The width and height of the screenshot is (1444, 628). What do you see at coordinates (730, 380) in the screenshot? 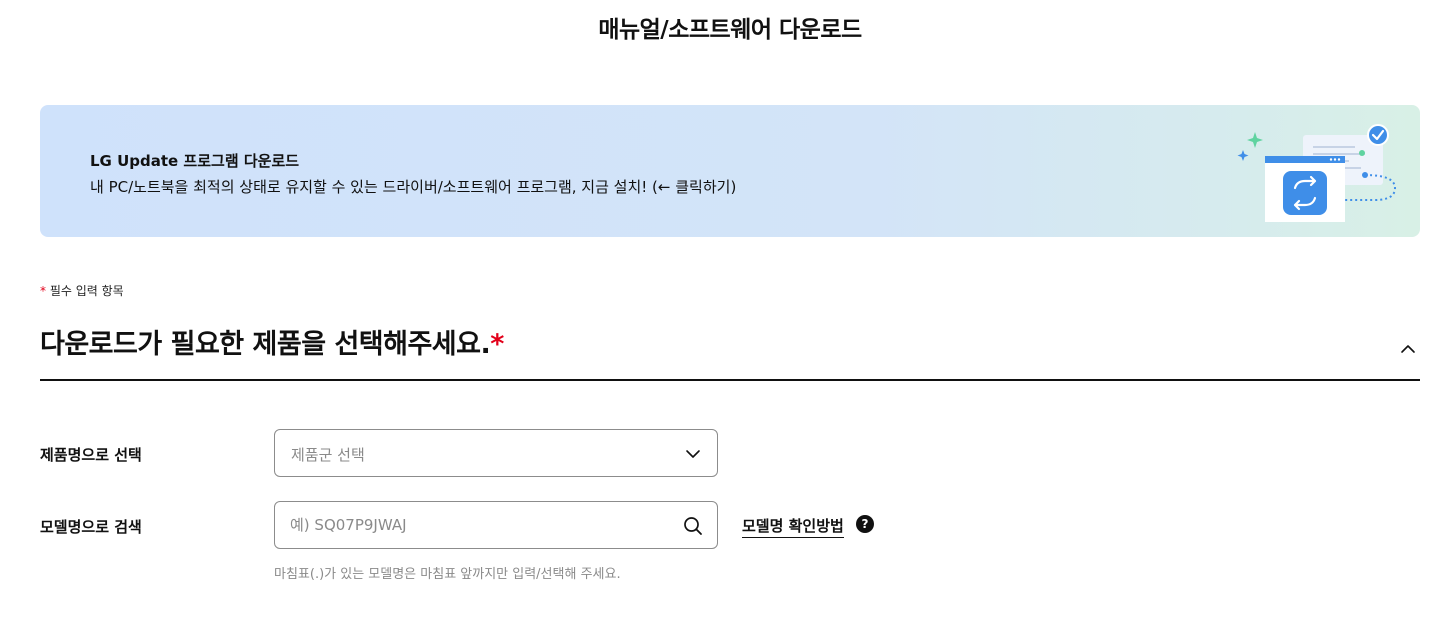
I see `section-divider` at bounding box center [730, 380].